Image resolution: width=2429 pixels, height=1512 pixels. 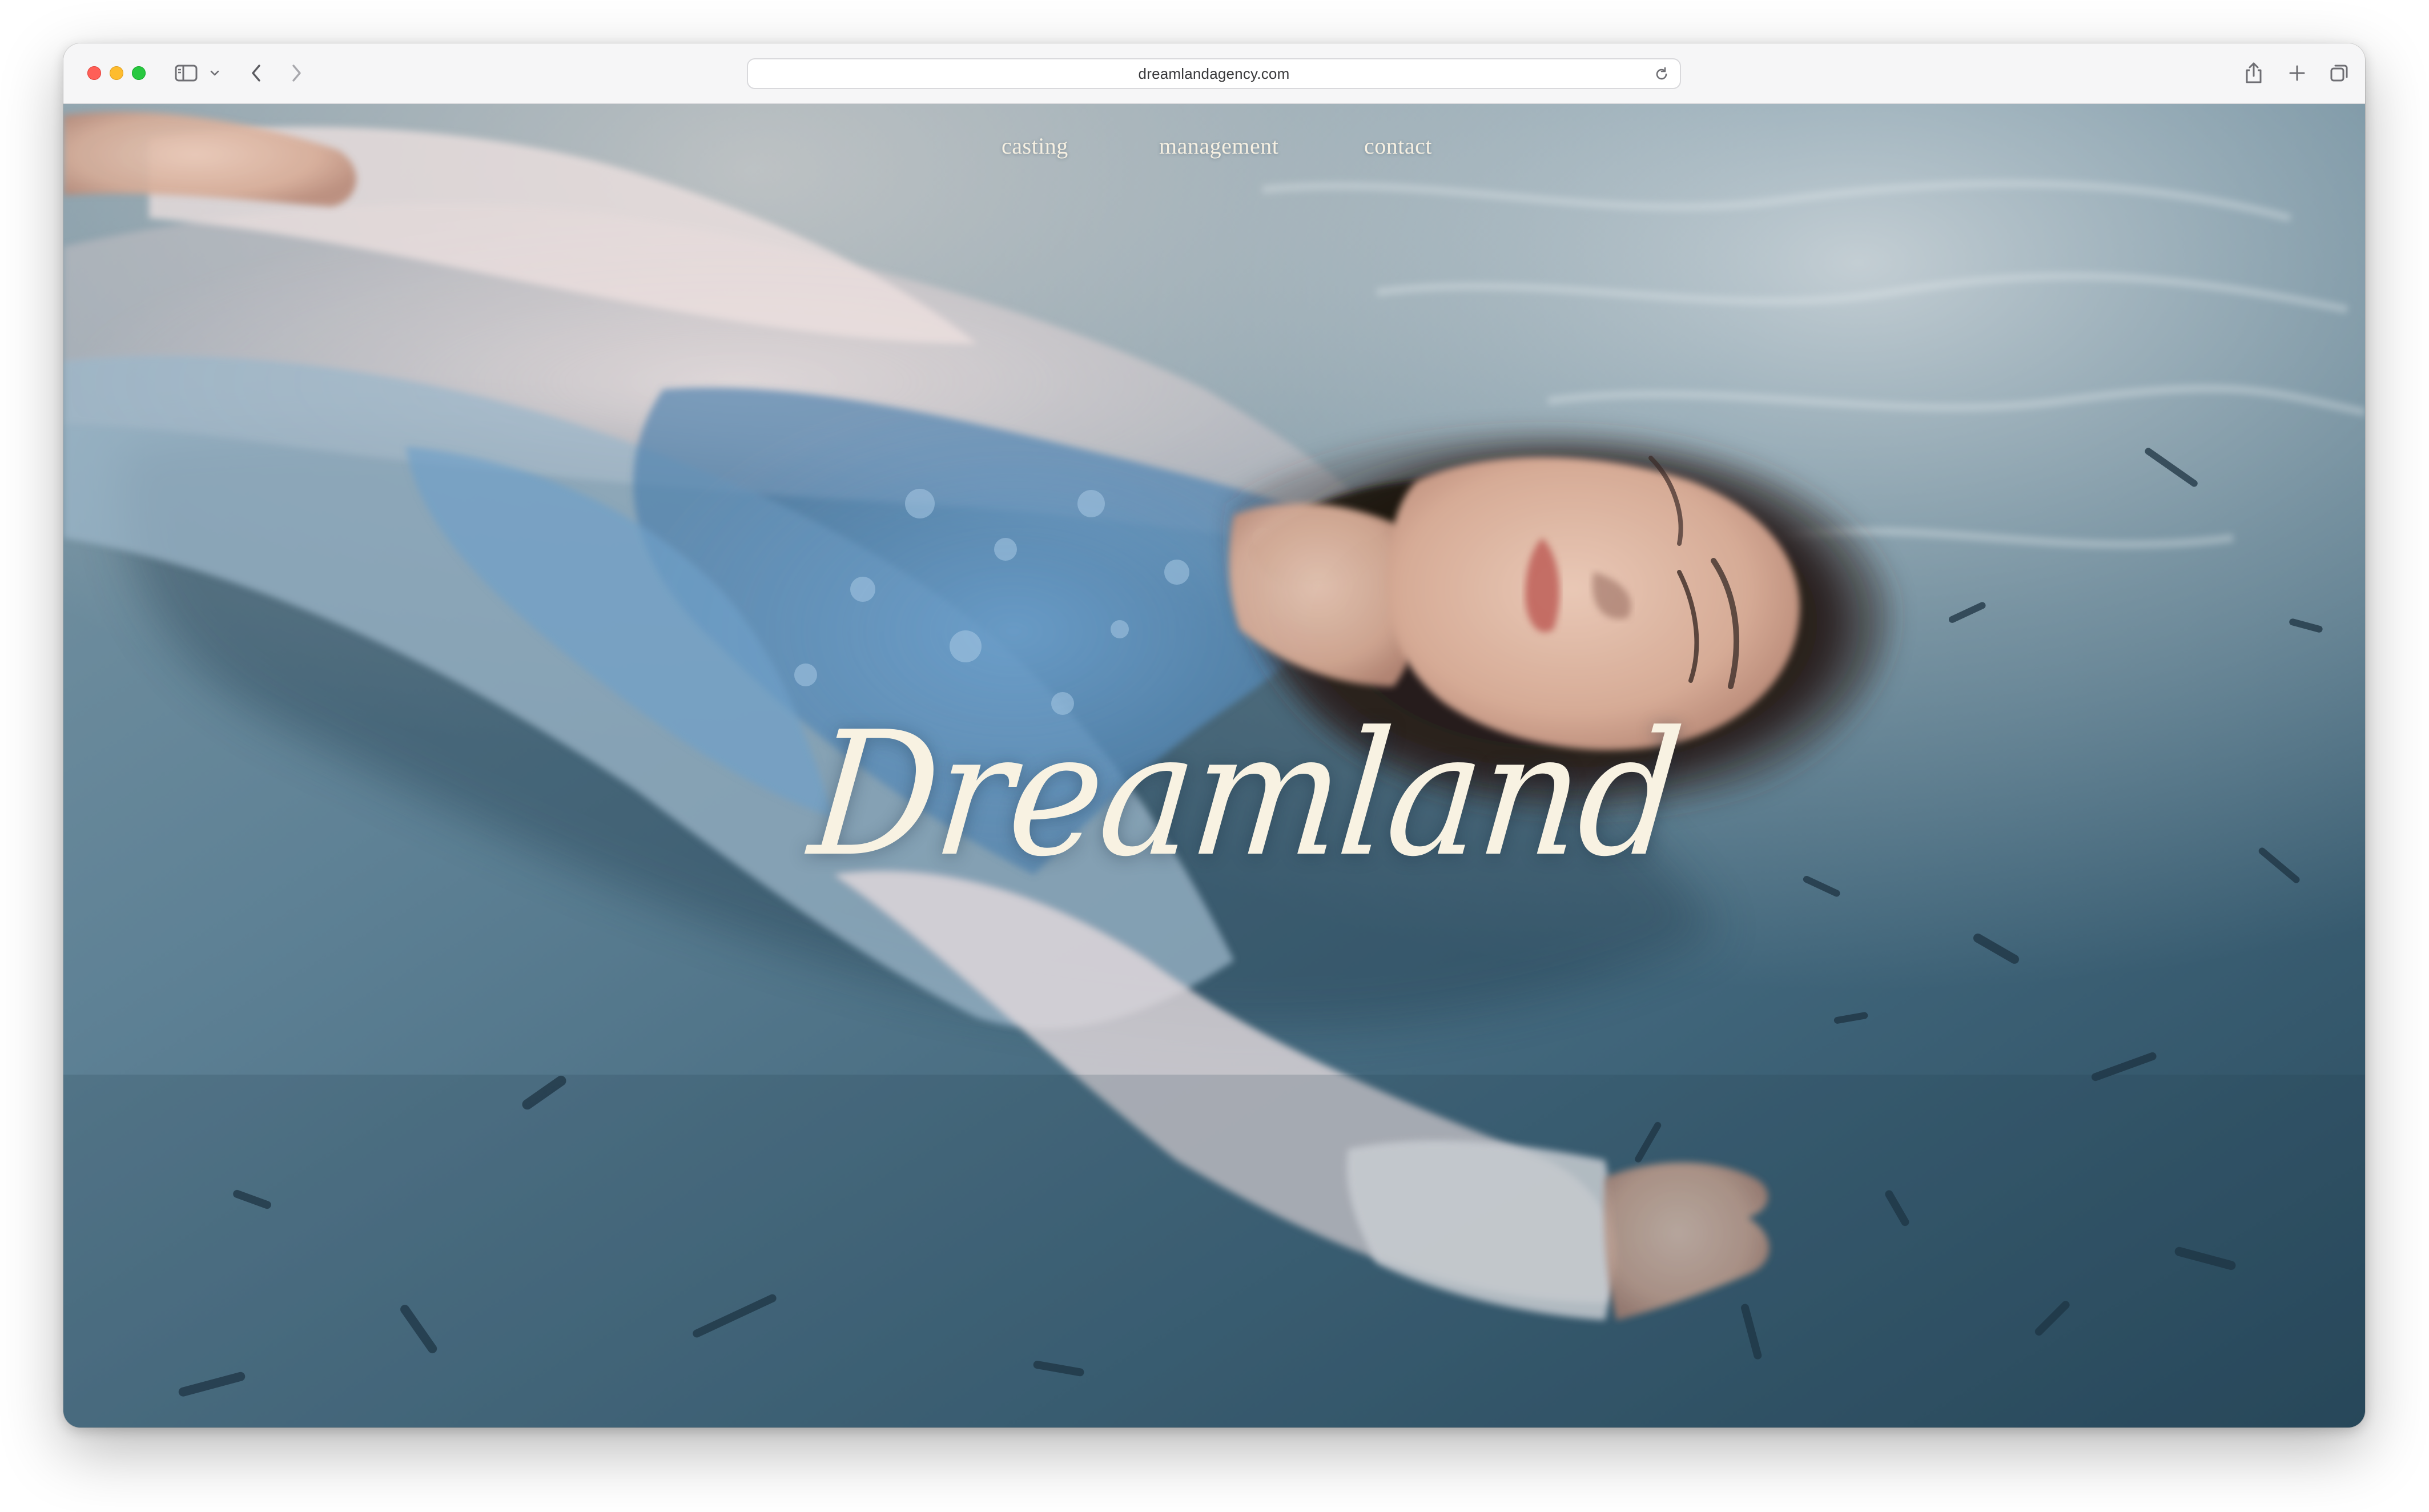 I want to click on sidebar-icon, so click(x=186, y=73).